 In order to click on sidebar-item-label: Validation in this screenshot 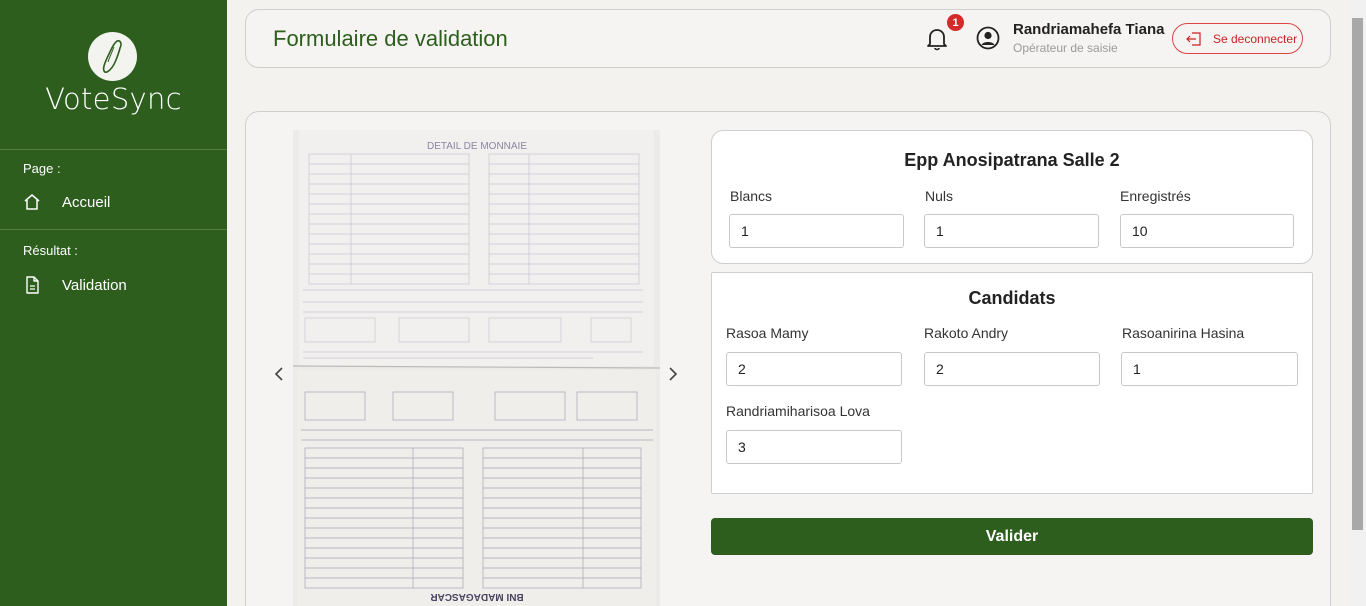, I will do `click(94, 285)`.